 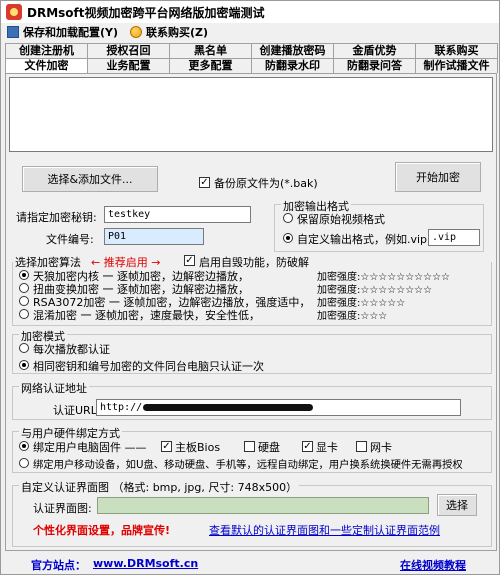 I want to click on file-no-label: 文件编号:, so click(x=70, y=239).